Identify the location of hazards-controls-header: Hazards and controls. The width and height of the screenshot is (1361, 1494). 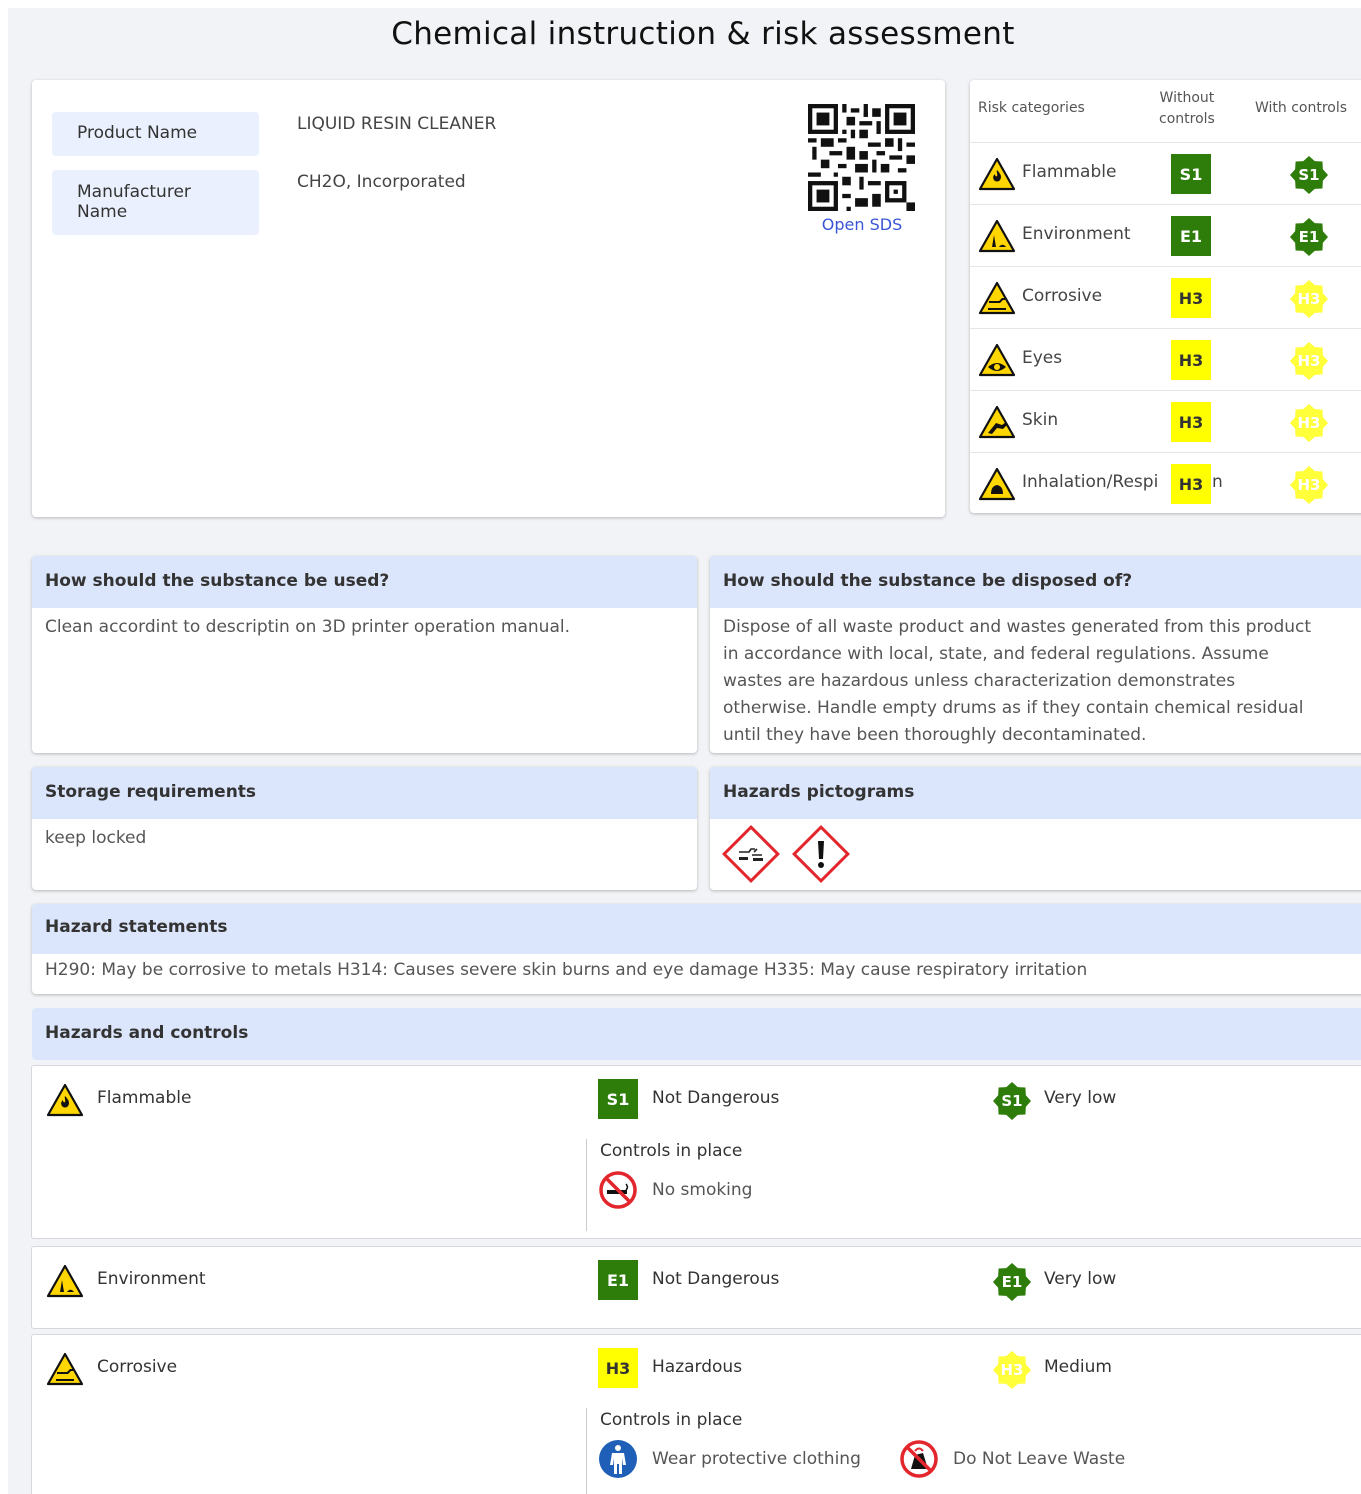
(696, 1034).